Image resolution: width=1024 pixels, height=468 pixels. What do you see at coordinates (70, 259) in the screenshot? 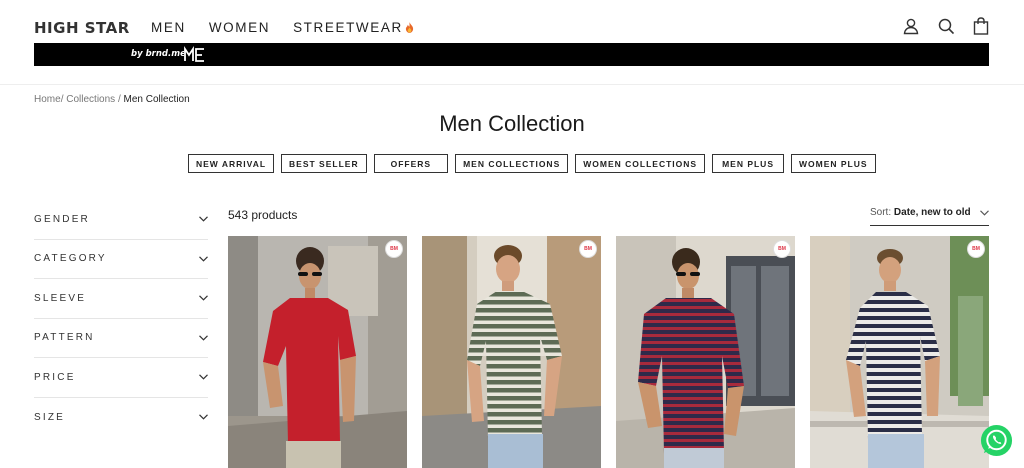
I see `filter-label: CATEGORY` at bounding box center [70, 259].